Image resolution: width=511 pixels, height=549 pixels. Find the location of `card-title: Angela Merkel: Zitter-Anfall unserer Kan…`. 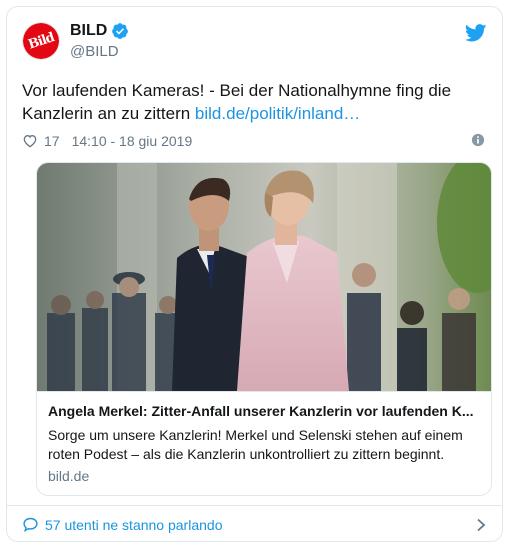

card-title: Angela Merkel: Zitter-Anfall unserer Kan… is located at coordinates (265, 411).